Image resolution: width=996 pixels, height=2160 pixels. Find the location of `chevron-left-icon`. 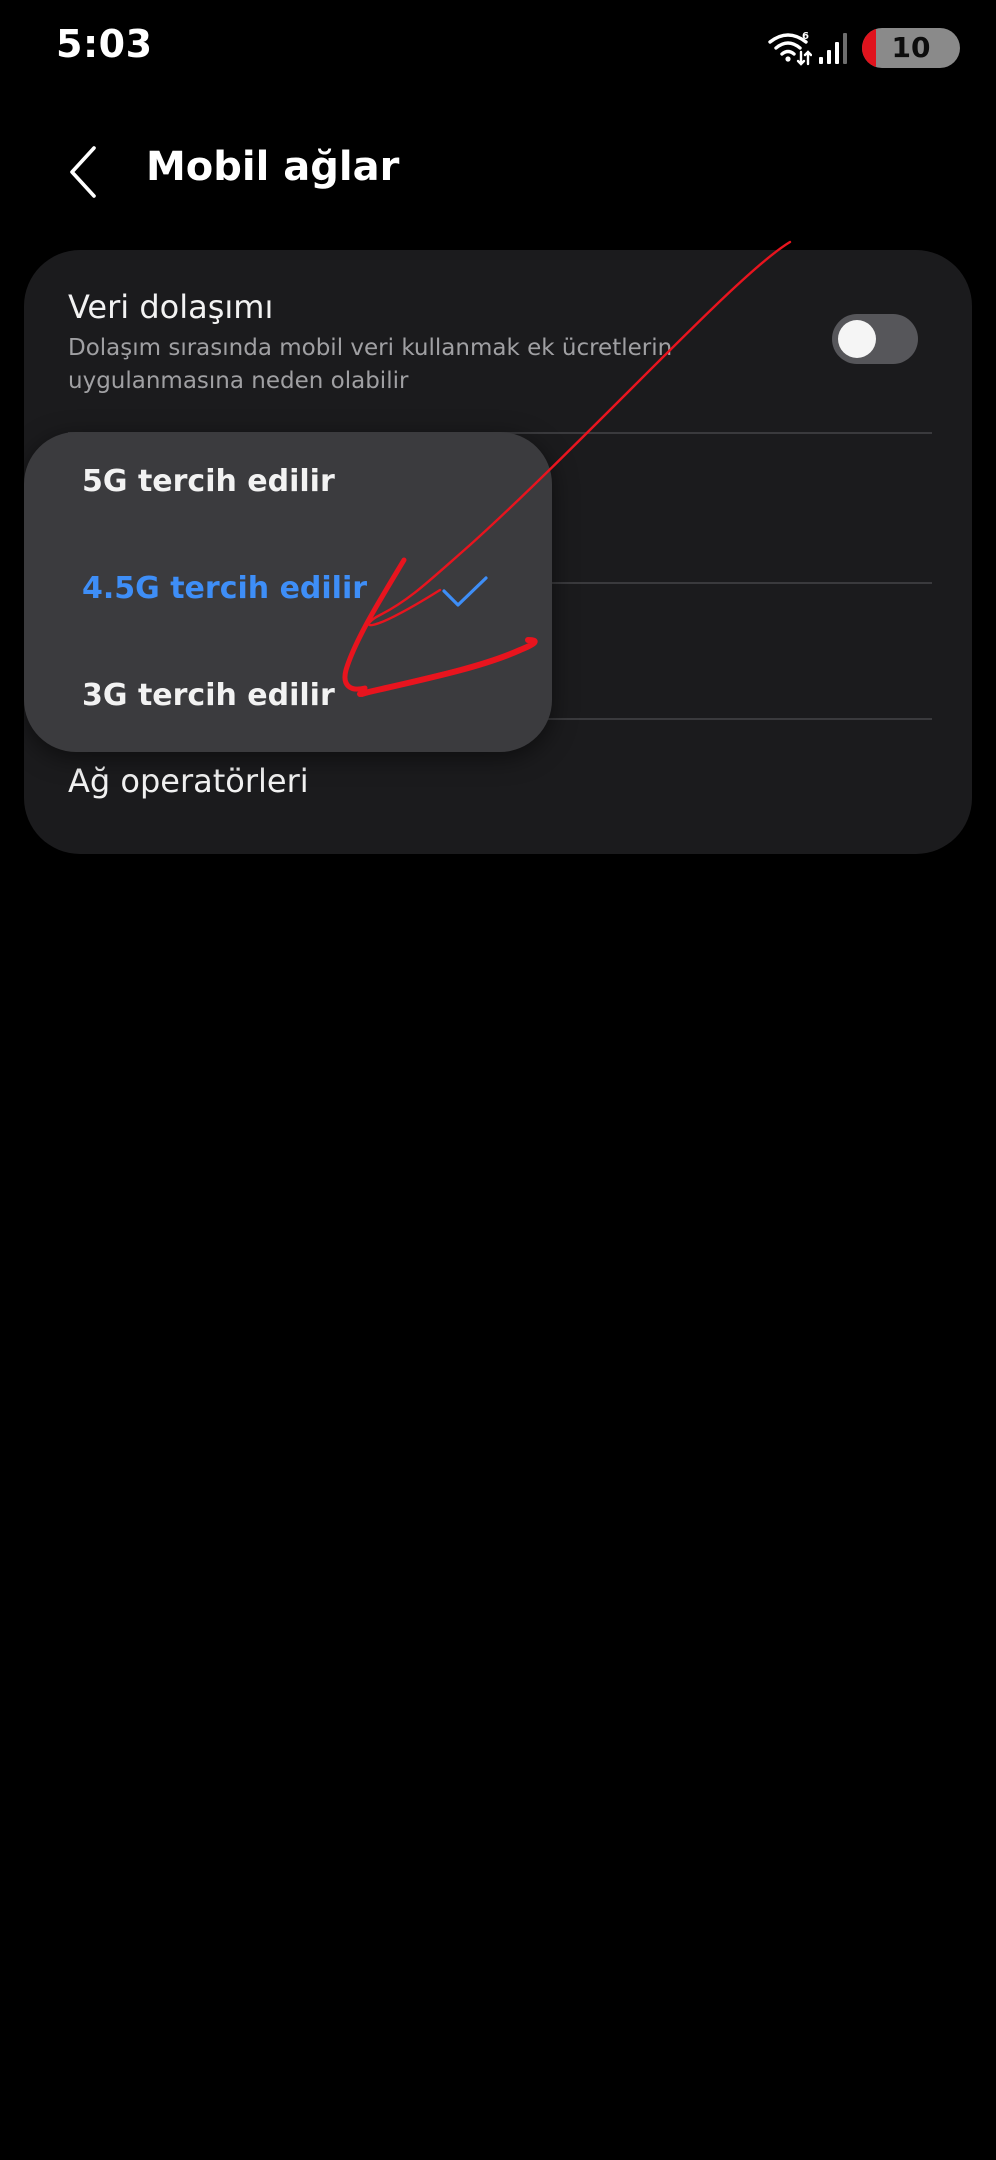

chevron-left-icon is located at coordinates (86, 172).